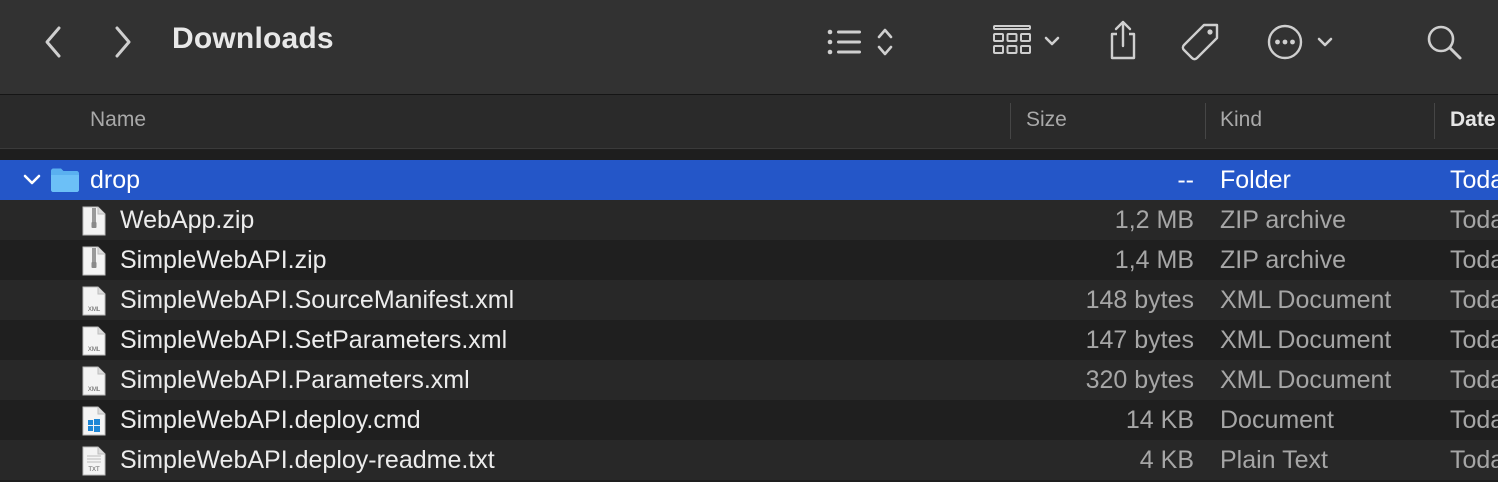 The width and height of the screenshot is (1498, 482). I want to click on folder-icon, so click(65, 180).